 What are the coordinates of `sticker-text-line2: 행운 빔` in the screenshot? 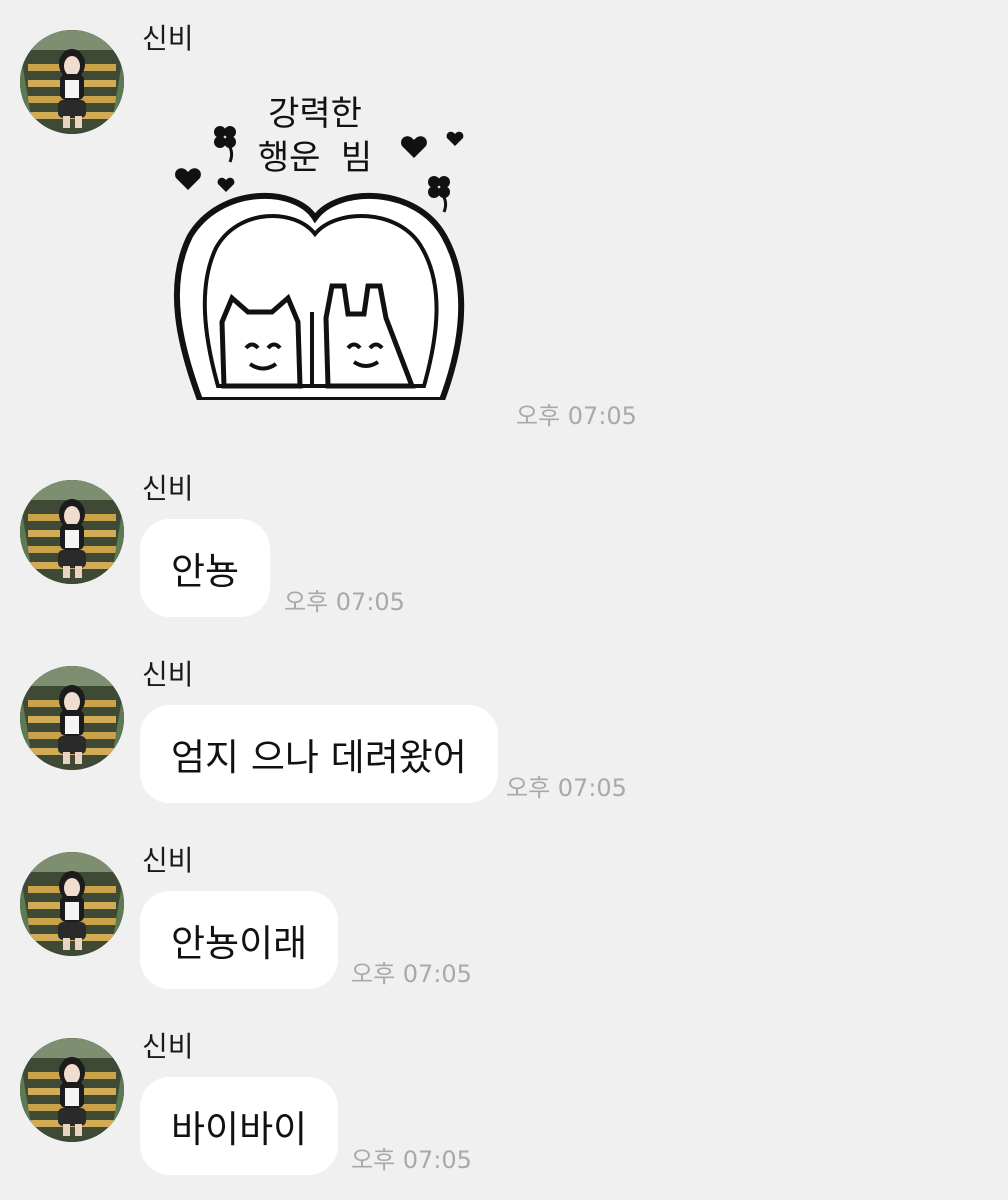 It's located at (315, 158).